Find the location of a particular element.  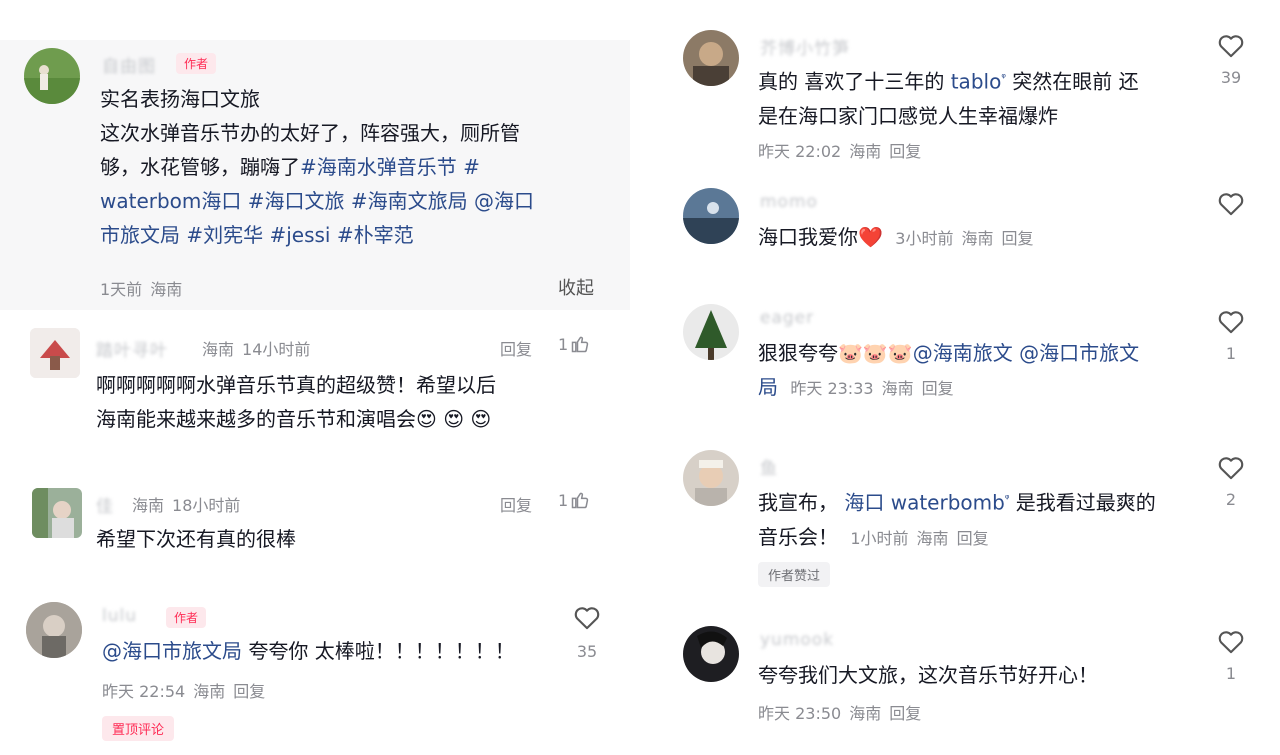

username: momo is located at coordinates (789, 202).